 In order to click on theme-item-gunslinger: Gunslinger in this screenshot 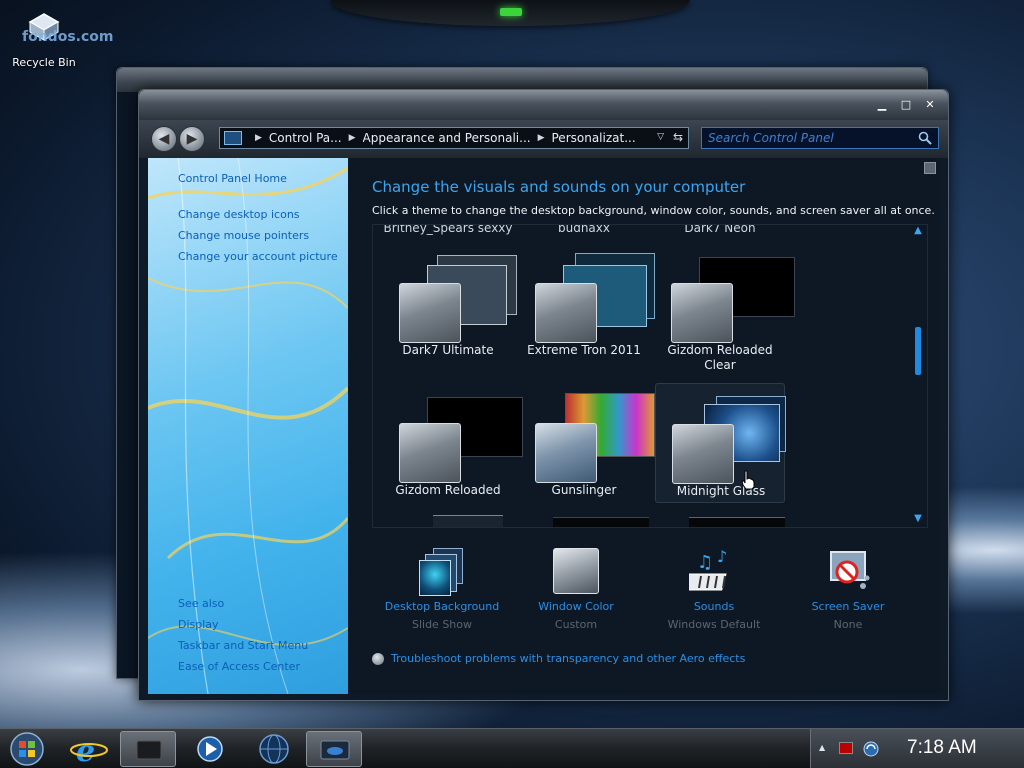, I will do `click(587, 443)`.